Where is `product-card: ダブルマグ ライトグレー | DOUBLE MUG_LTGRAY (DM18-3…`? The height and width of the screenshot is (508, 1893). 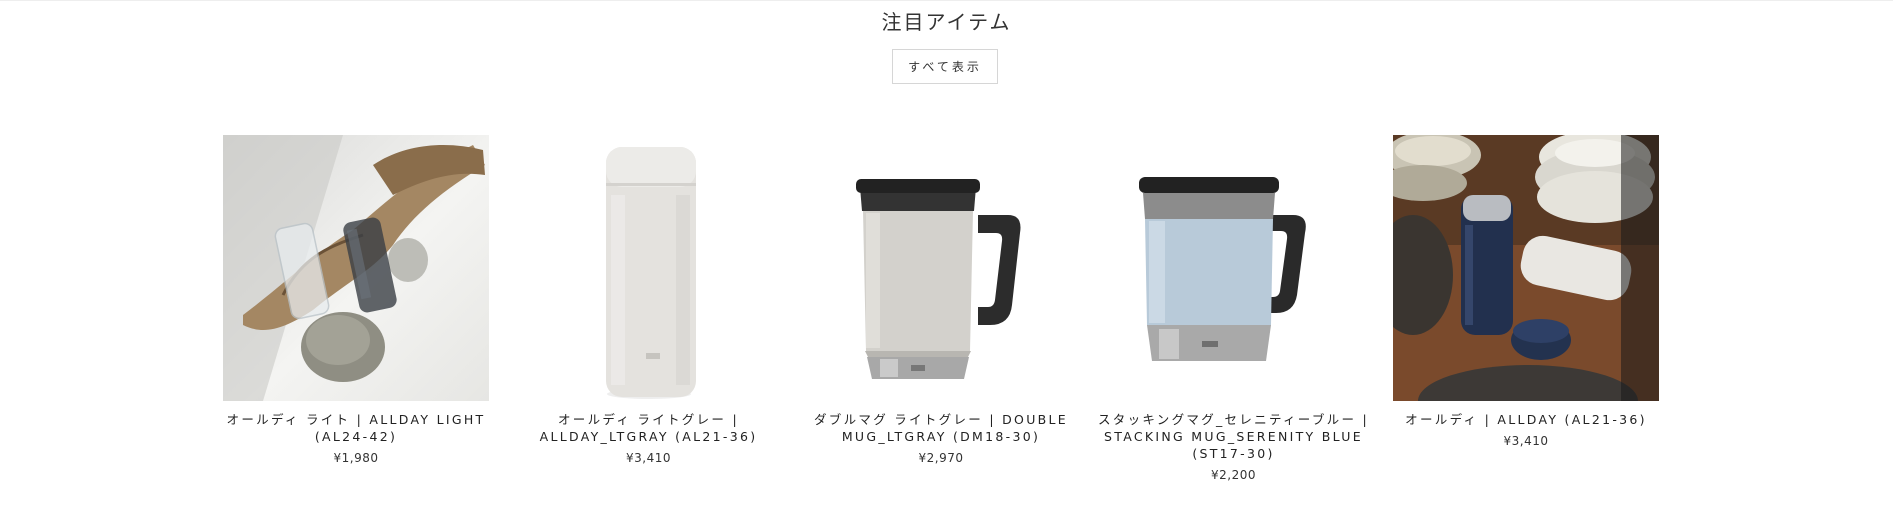
product-card: ダブルマグ ライトグレー | DOUBLE MUG_LTGRAY (DM18-3… is located at coordinates (941, 308).